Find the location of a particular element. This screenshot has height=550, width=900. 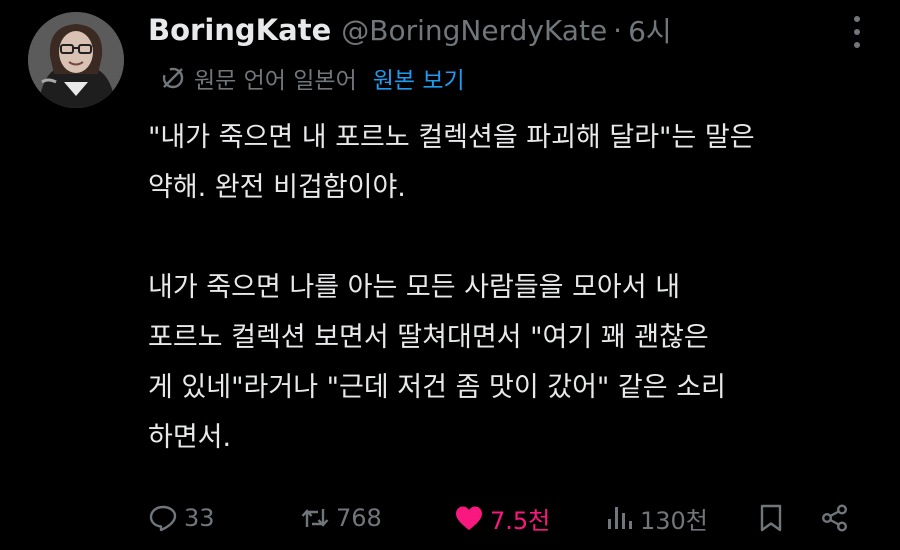

repost-icon is located at coordinates (315, 518).